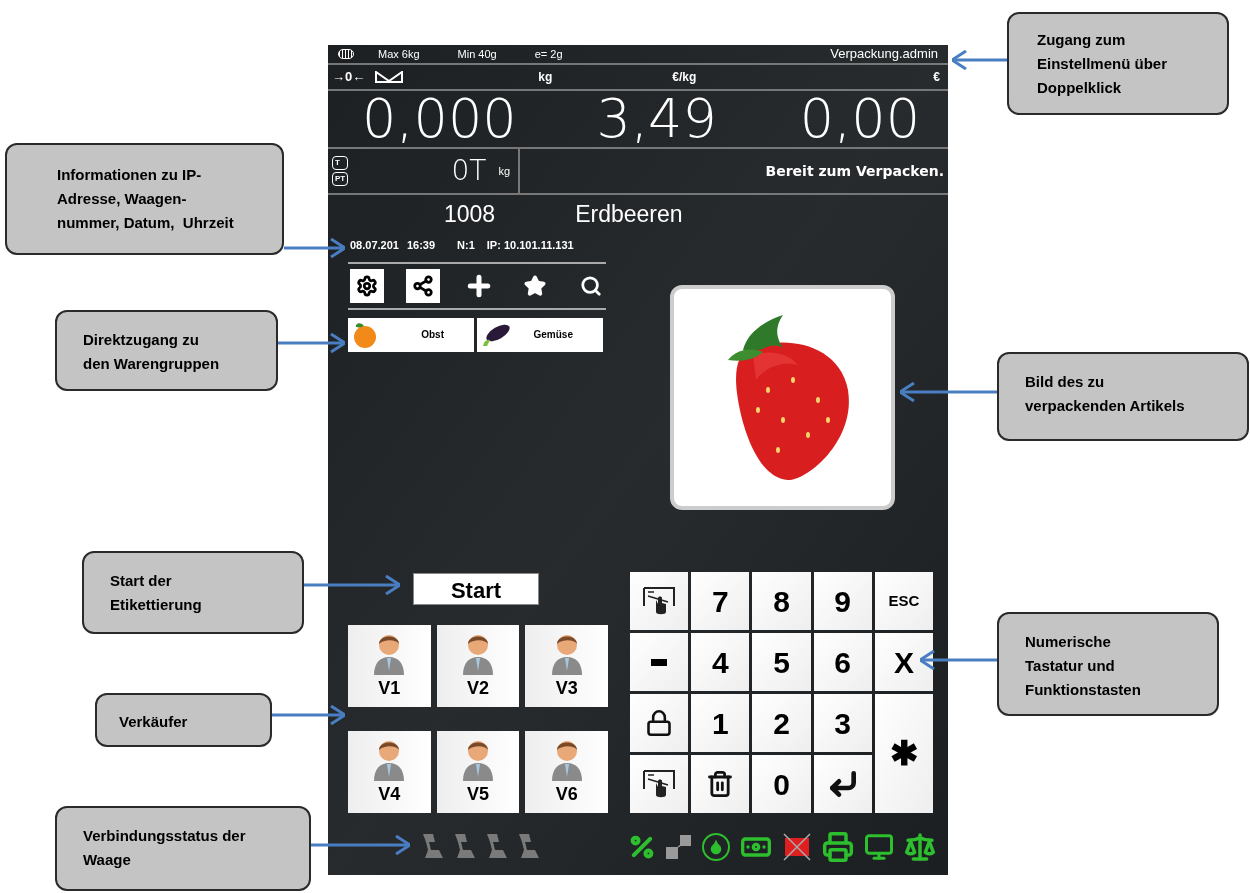 This screenshot has height=893, width=1250. What do you see at coordinates (679, 847) in the screenshot?
I see `linked-squares-icon` at bounding box center [679, 847].